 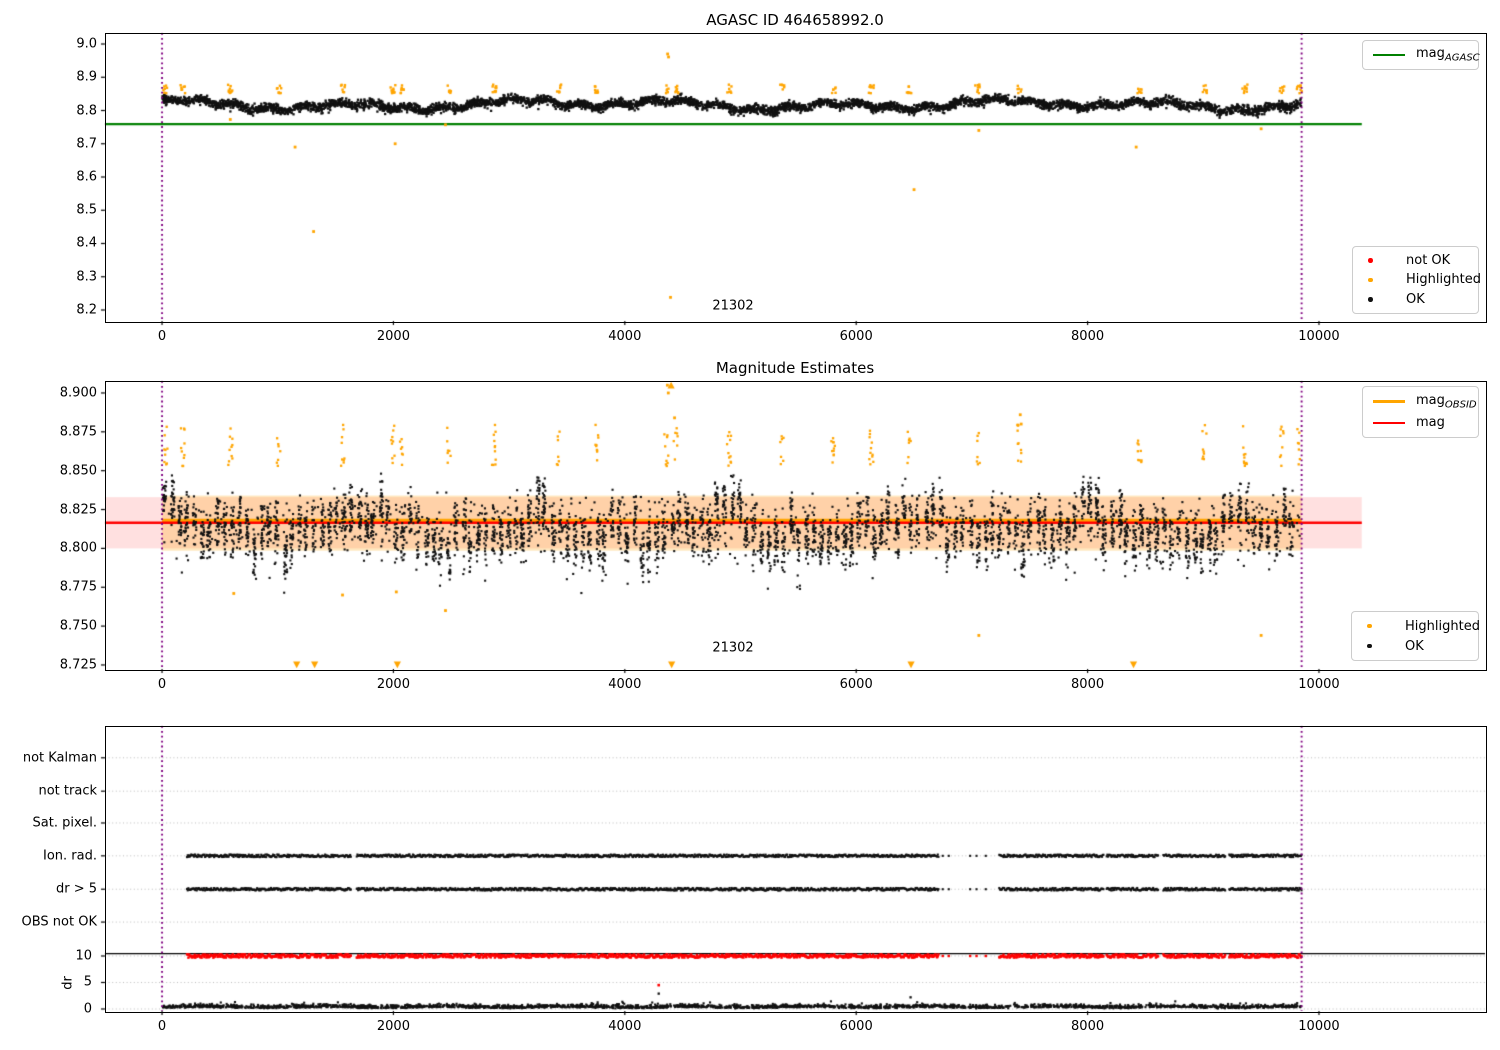 I want to click on ytick-label: 8.750, so click(x=78, y=626).